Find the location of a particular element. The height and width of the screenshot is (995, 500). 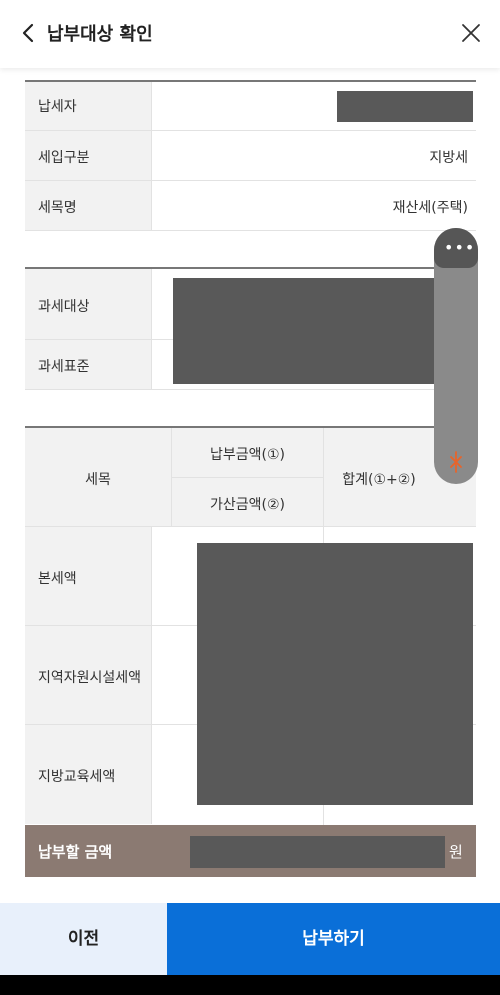

total-amount-label: 납부할 금액 is located at coordinates (75, 852).